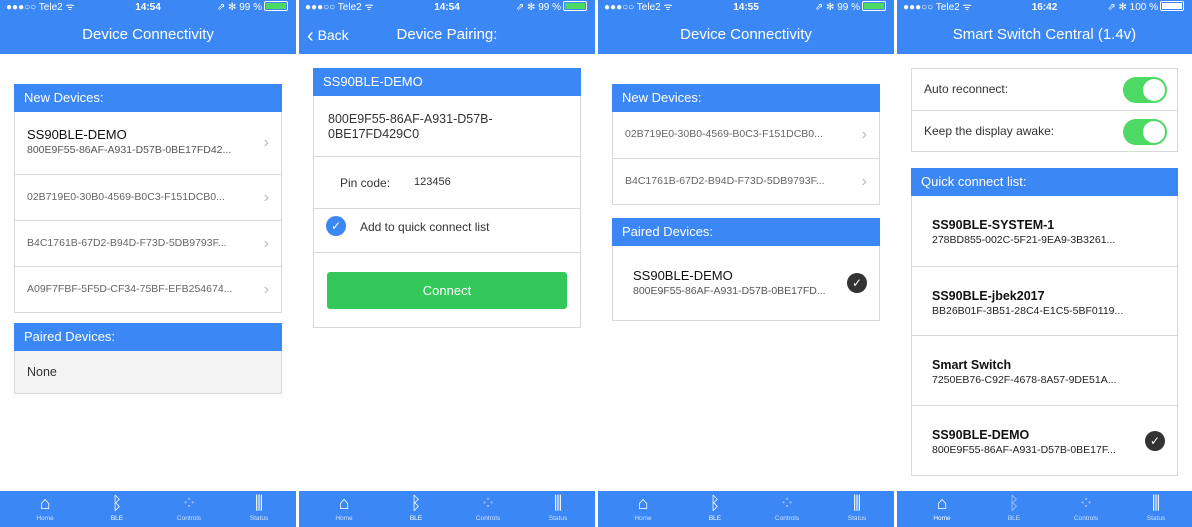 This screenshot has width=1192, height=527. Describe the element at coordinates (857, 283) in the screenshot. I see `checkmark-icon: ✓` at that location.